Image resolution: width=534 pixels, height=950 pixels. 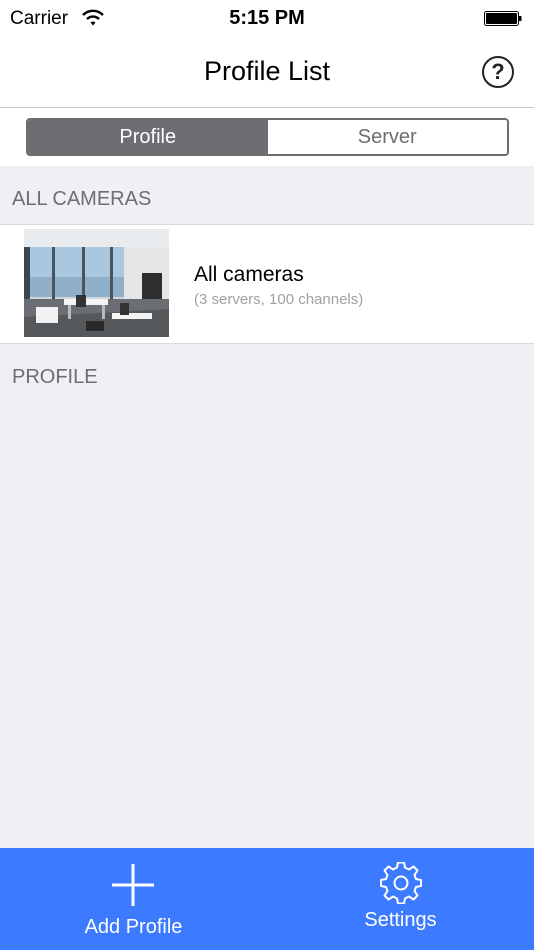 I want to click on row-subtitle: (3 servers, 100 channels), so click(x=279, y=299).